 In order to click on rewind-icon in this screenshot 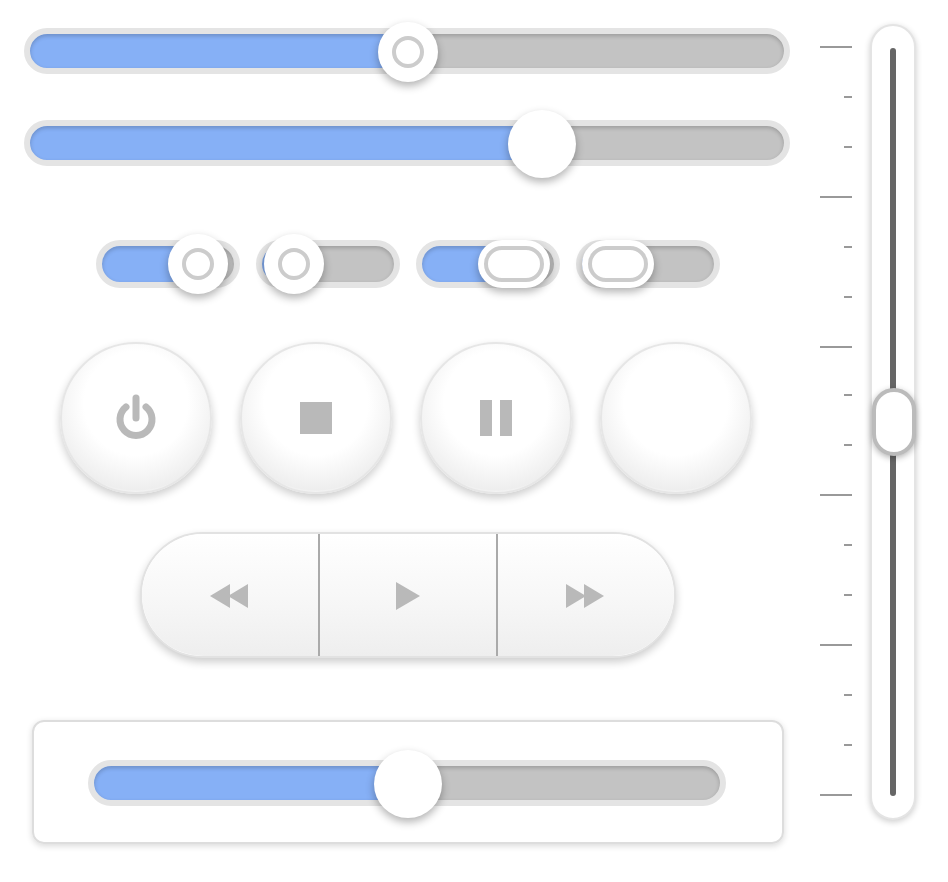, I will do `click(230, 595)`.